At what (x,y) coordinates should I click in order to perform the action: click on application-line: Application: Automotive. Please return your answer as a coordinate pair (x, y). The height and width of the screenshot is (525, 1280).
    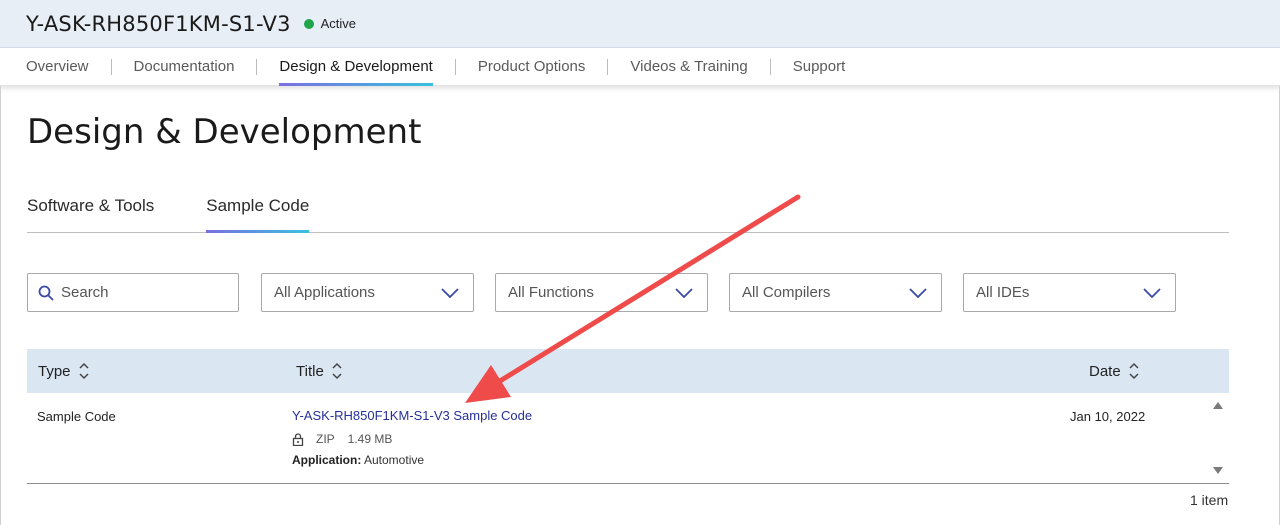
    Looking at the image, I should click on (412, 460).